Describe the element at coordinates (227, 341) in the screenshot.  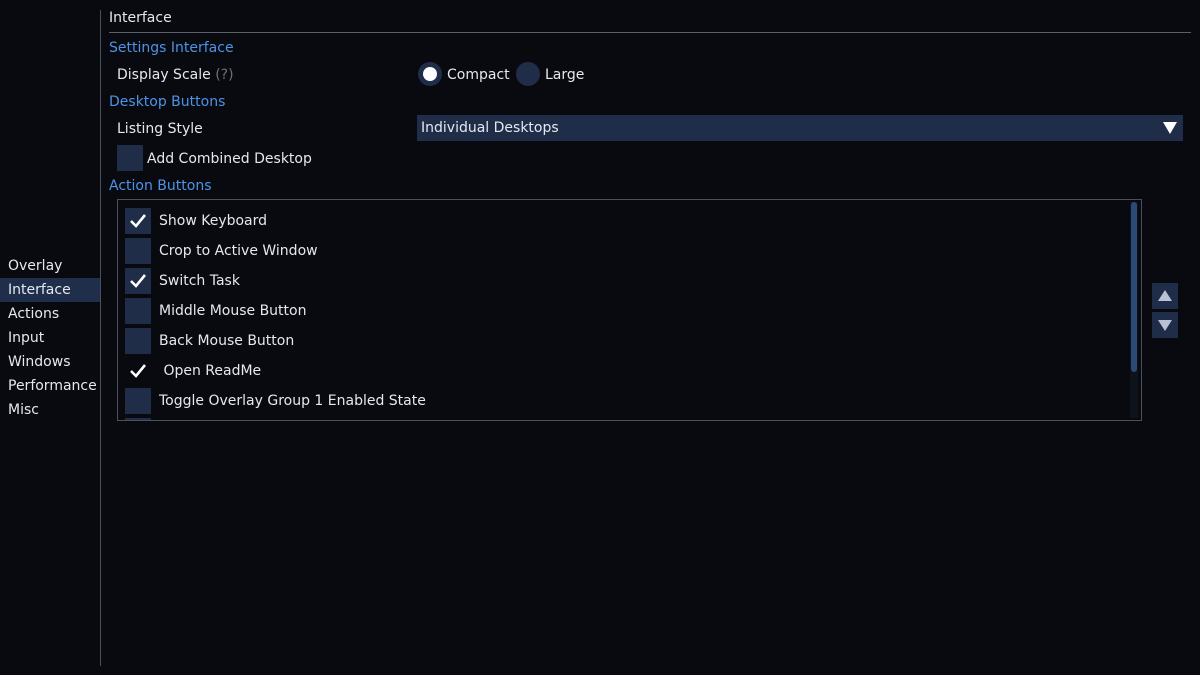
I see `action-label: Back Mouse Button` at that location.